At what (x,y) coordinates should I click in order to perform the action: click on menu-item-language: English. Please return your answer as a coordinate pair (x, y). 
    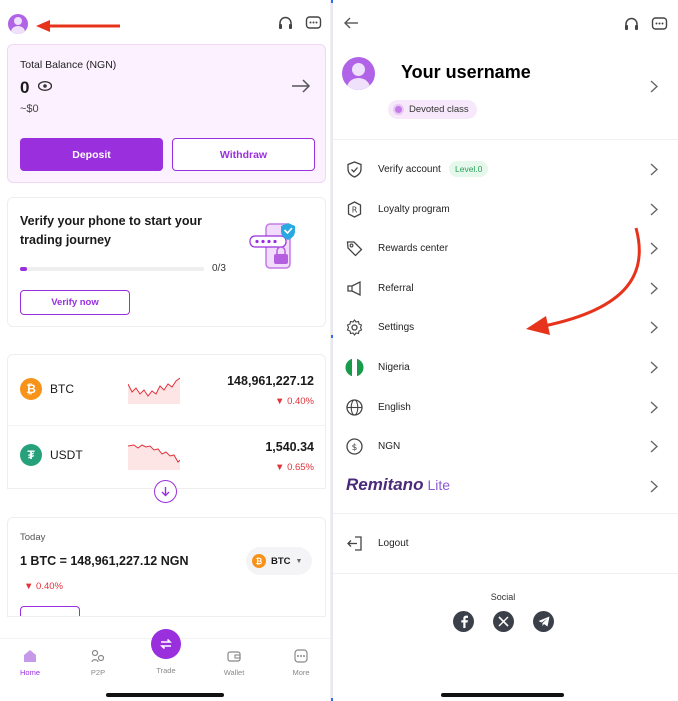
    Looking at the image, I should click on (505, 408).